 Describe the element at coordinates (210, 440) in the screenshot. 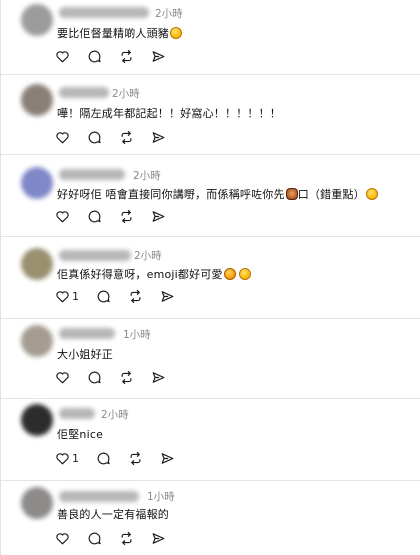

I see `comment-item: 2小時 佢堅nice 1` at that location.